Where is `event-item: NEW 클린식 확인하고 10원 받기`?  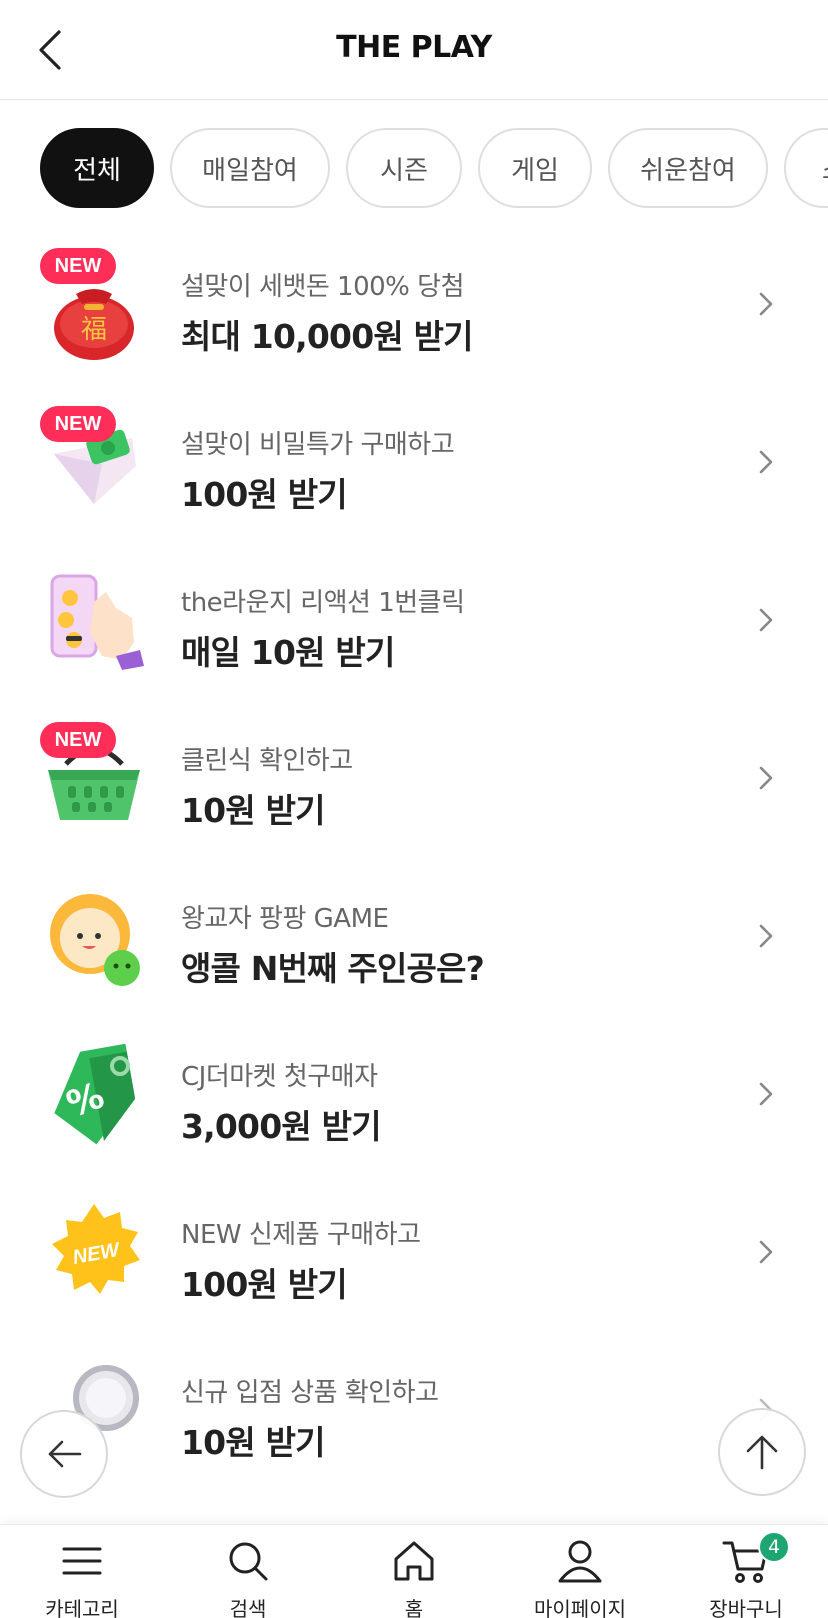
event-item: NEW 클린식 확인하고 10원 받기 is located at coordinates (414, 779).